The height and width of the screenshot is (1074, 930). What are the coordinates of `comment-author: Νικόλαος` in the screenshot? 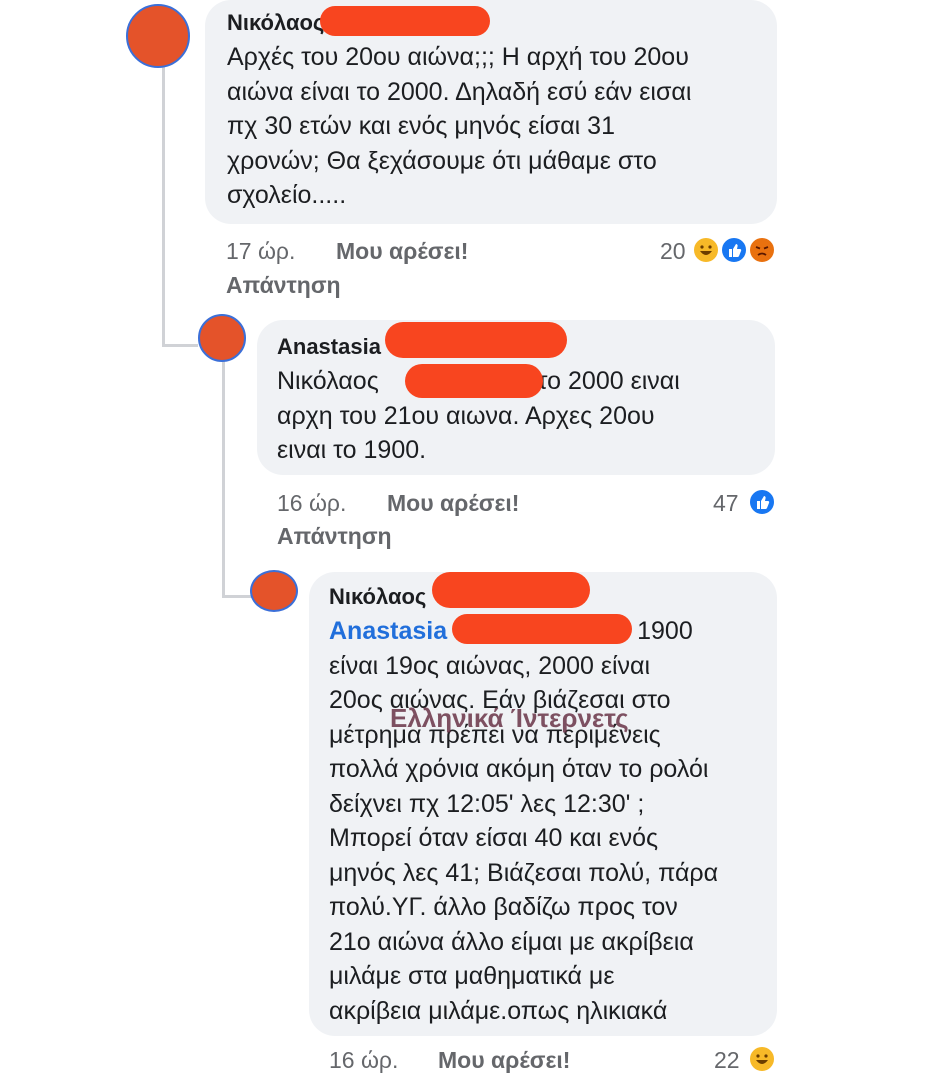 It's located at (492, 23).